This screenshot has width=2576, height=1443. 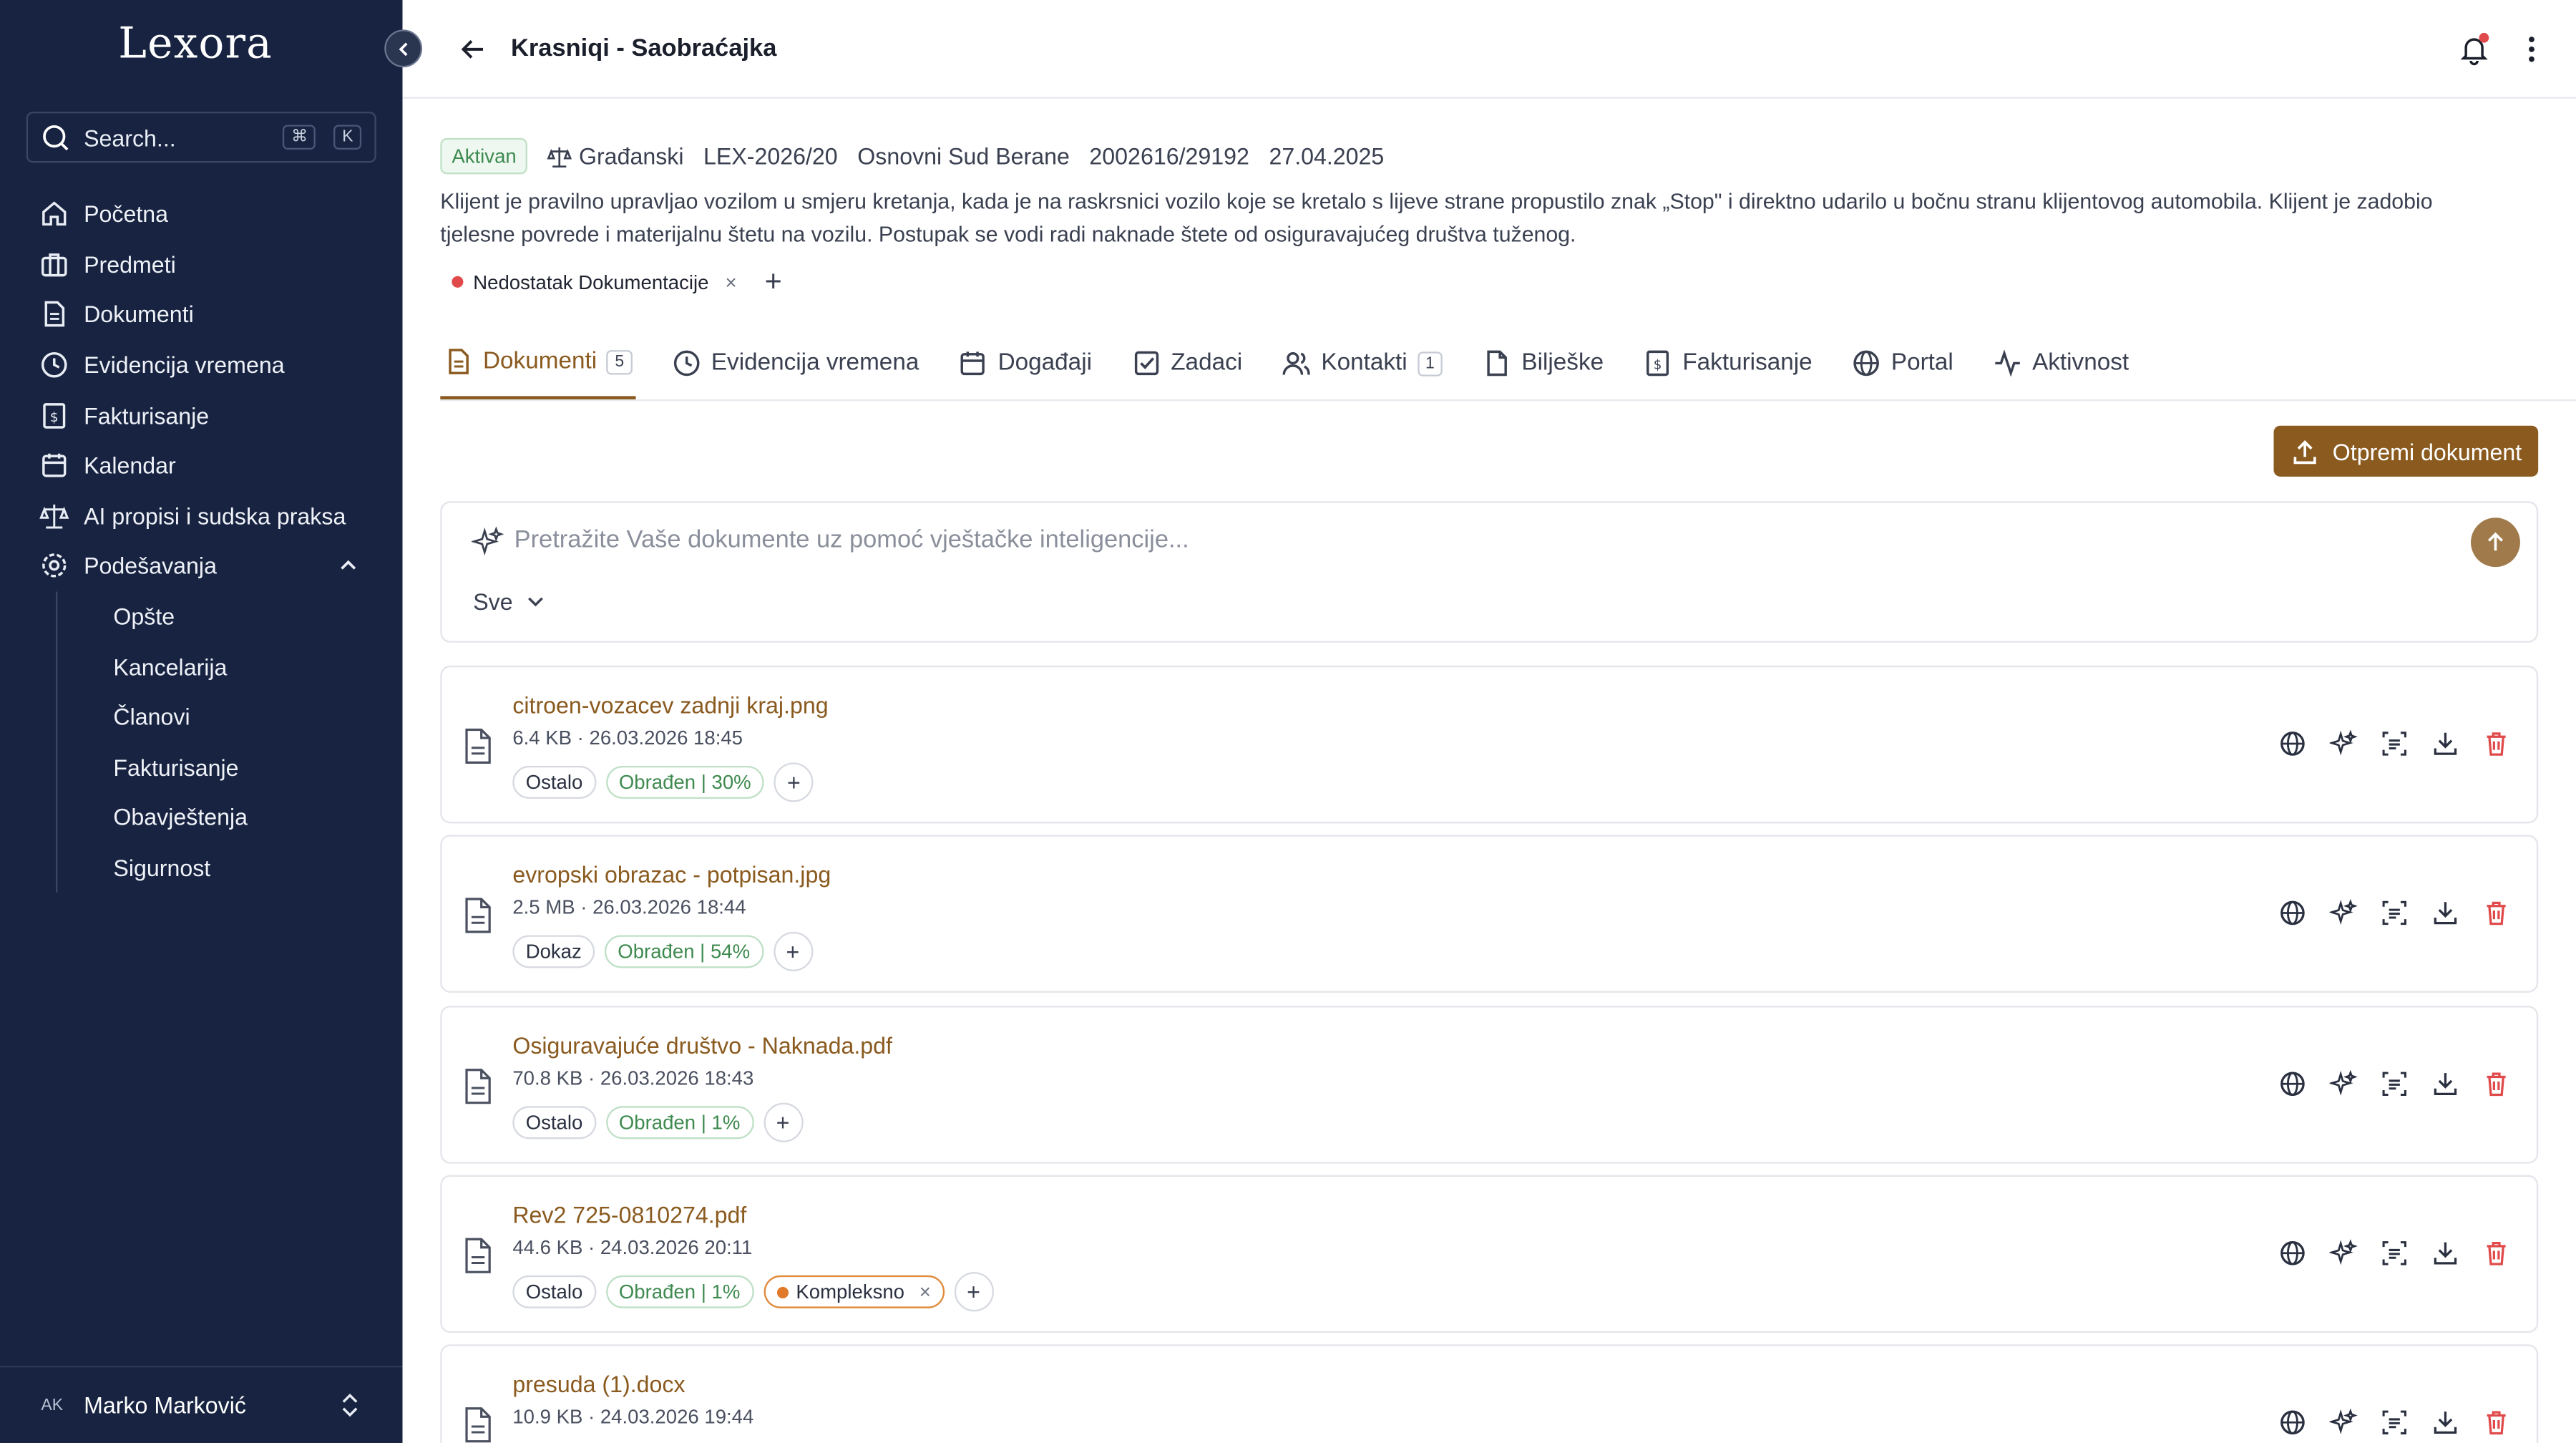 What do you see at coordinates (1187, 363) in the screenshot?
I see `tab-zadaci: Zadaci` at bounding box center [1187, 363].